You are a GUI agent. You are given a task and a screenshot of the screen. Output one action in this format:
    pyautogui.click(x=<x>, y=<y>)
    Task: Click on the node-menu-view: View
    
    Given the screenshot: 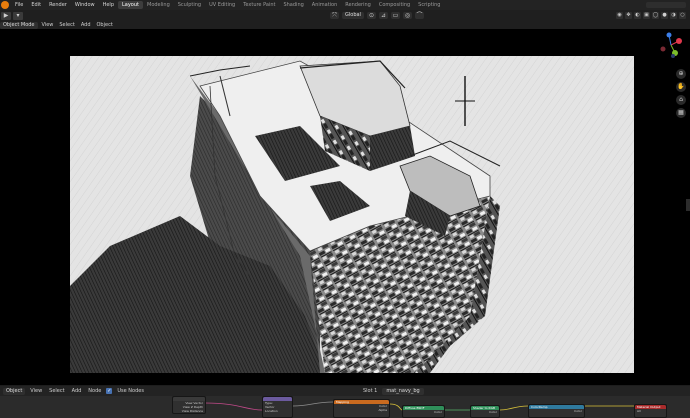 What is the action you would take?
    pyautogui.click(x=36, y=391)
    